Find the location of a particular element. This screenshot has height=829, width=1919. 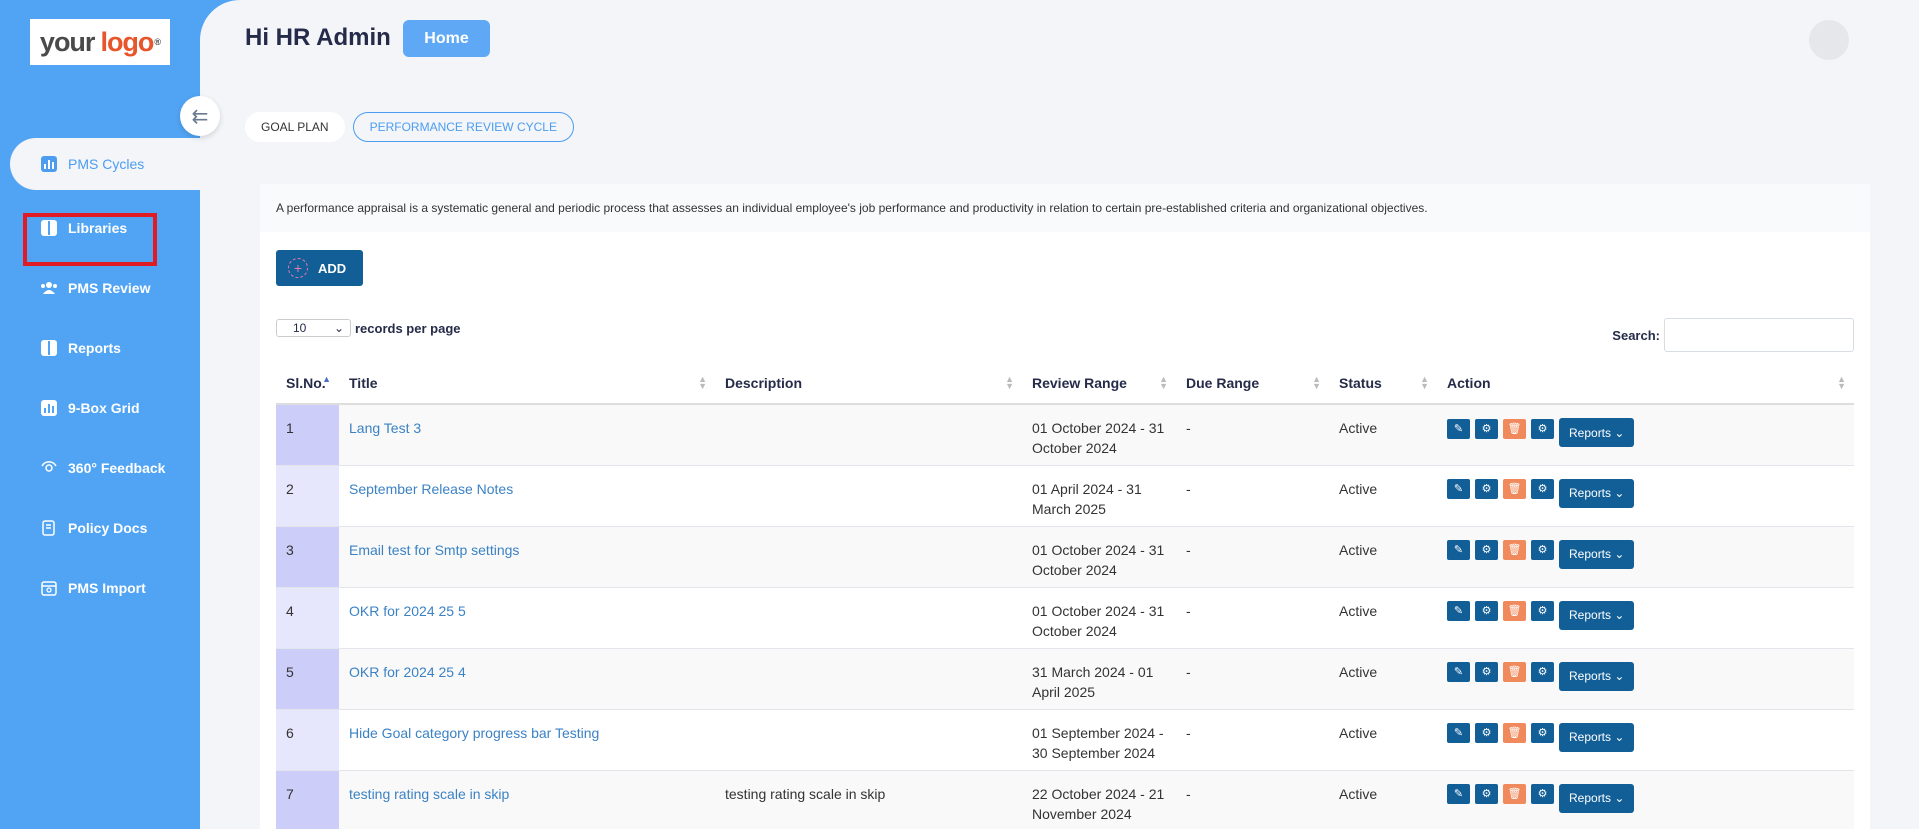

cell-title-link: OKR for 2024 25 5 is located at coordinates (527, 618).